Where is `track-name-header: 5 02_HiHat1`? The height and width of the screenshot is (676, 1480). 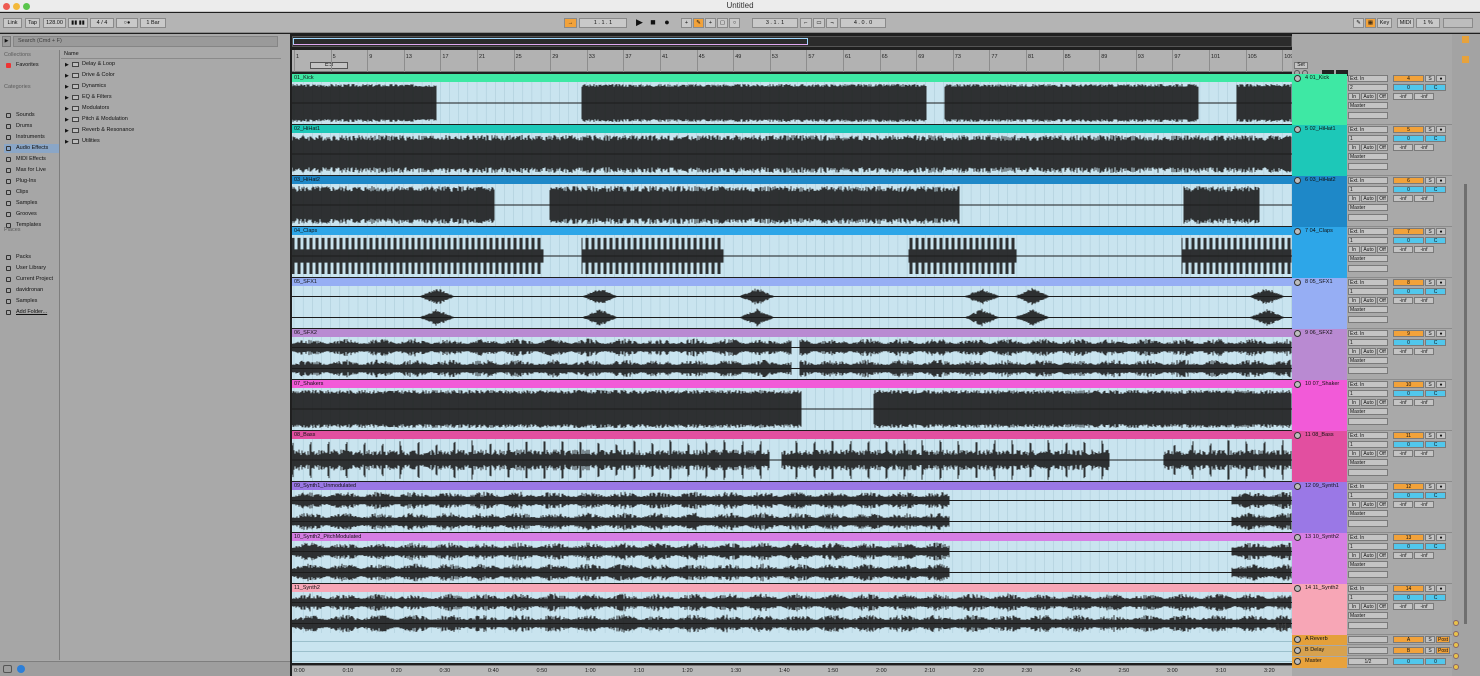 track-name-header: 5 02_HiHat1 is located at coordinates (1319, 150).